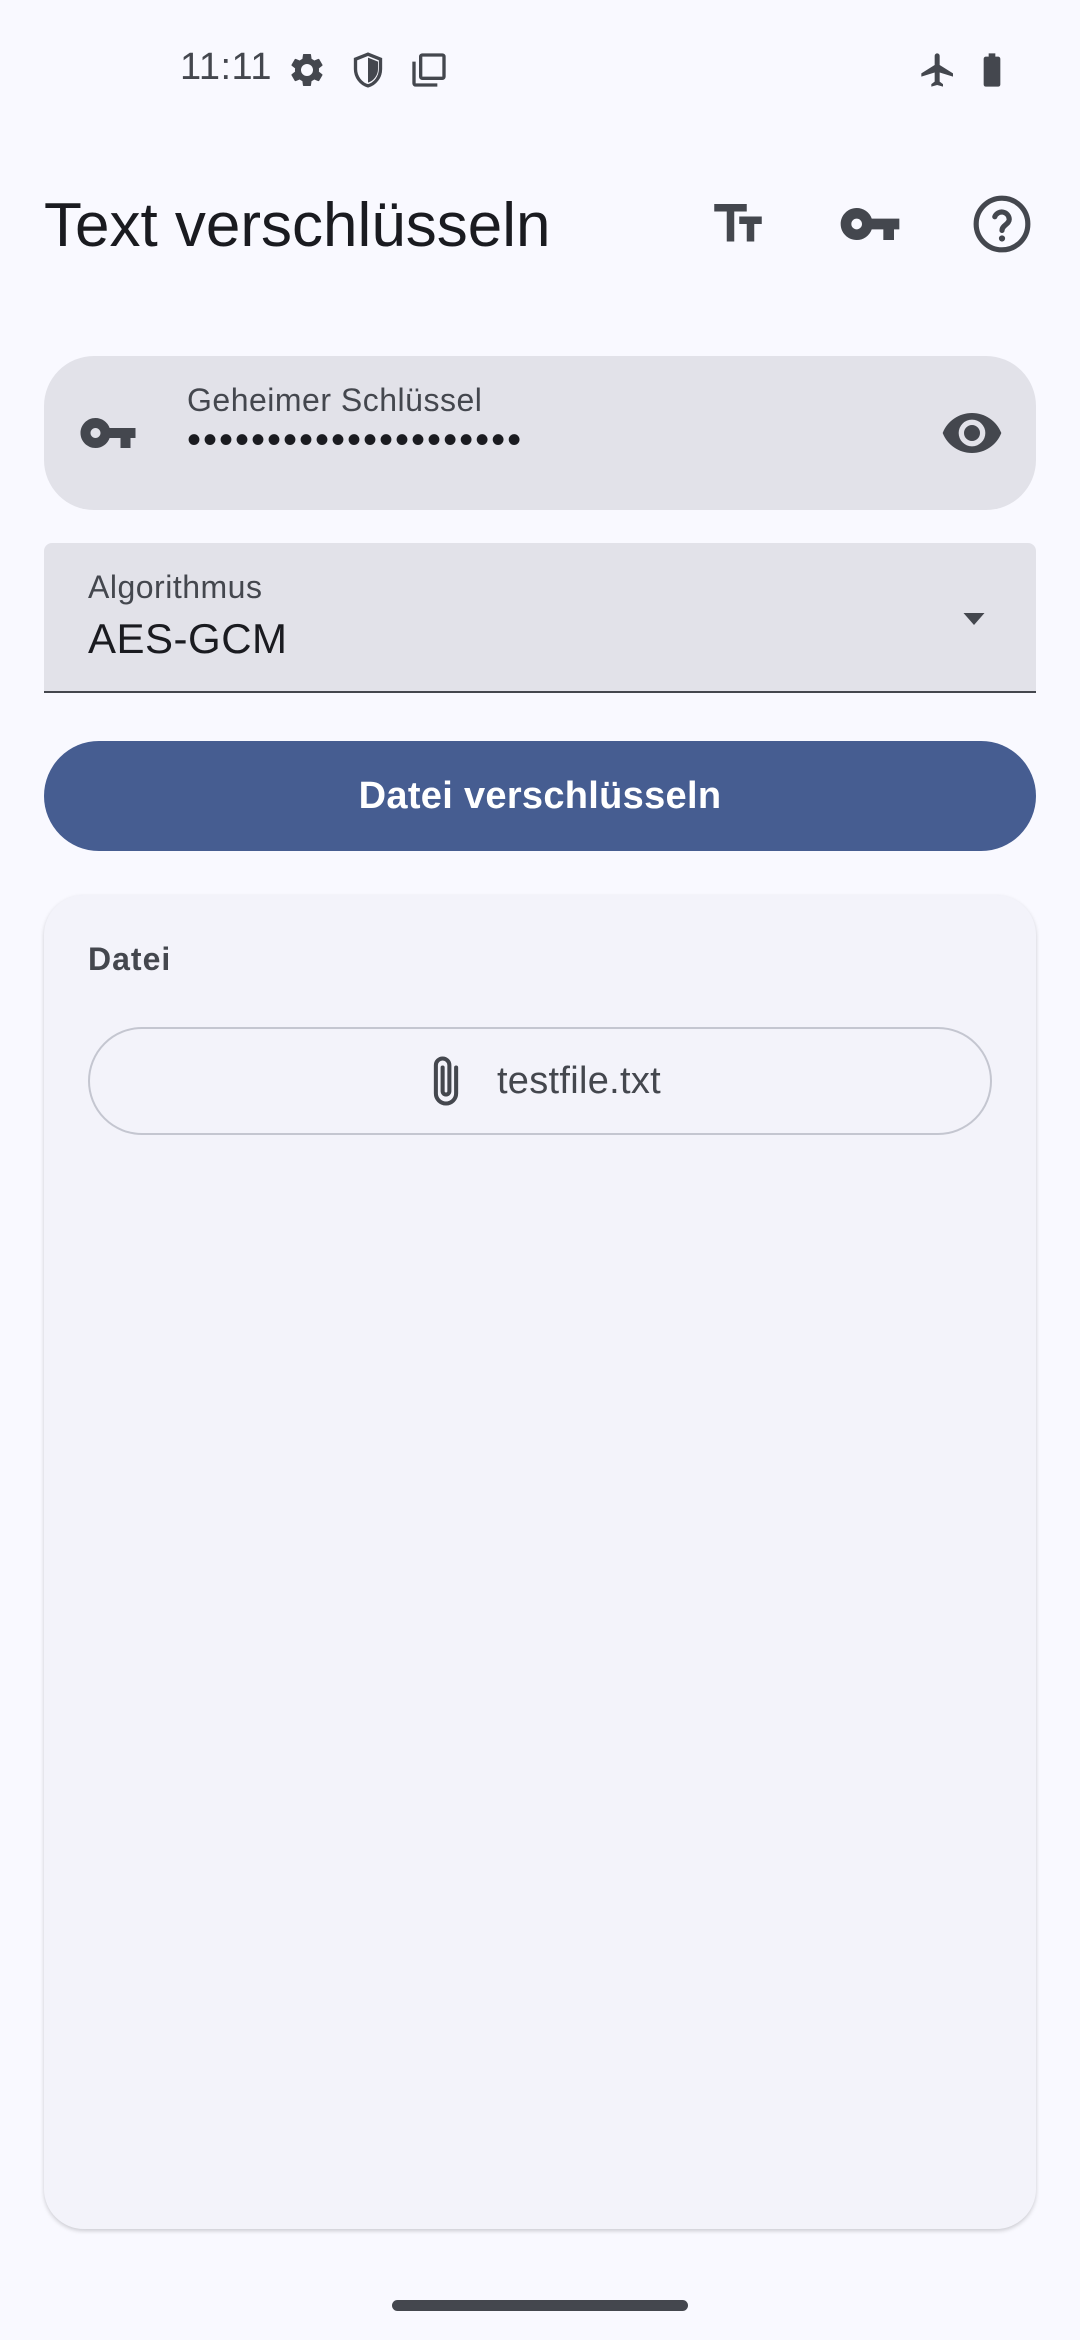  I want to click on encrypt-file-button: Datei verschlüsseln, so click(540, 796).